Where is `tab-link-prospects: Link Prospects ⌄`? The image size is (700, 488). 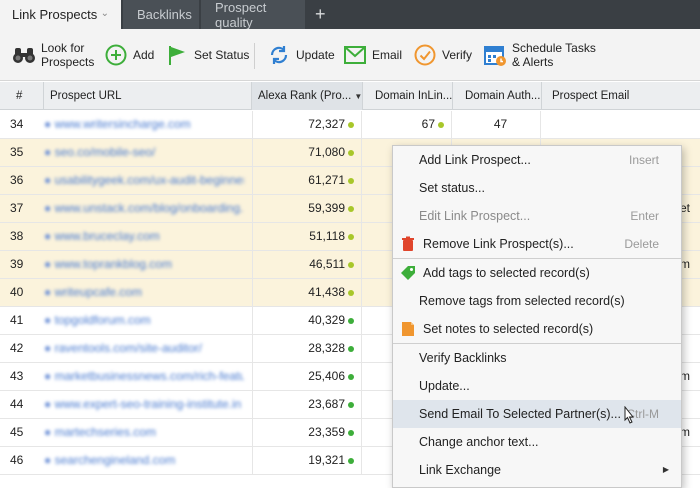 tab-link-prospects: Link Prospects ⌄ is located at coordinates (60, 14).